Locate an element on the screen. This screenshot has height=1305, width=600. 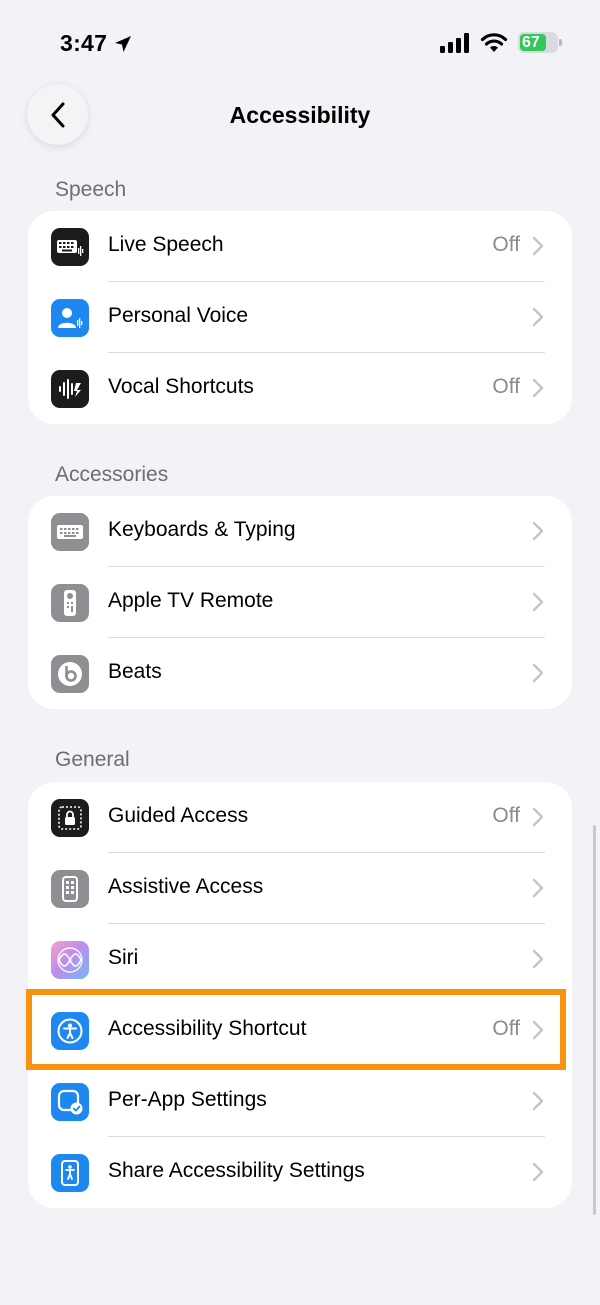
row-label: Beats is located at coordinates (135, 671).